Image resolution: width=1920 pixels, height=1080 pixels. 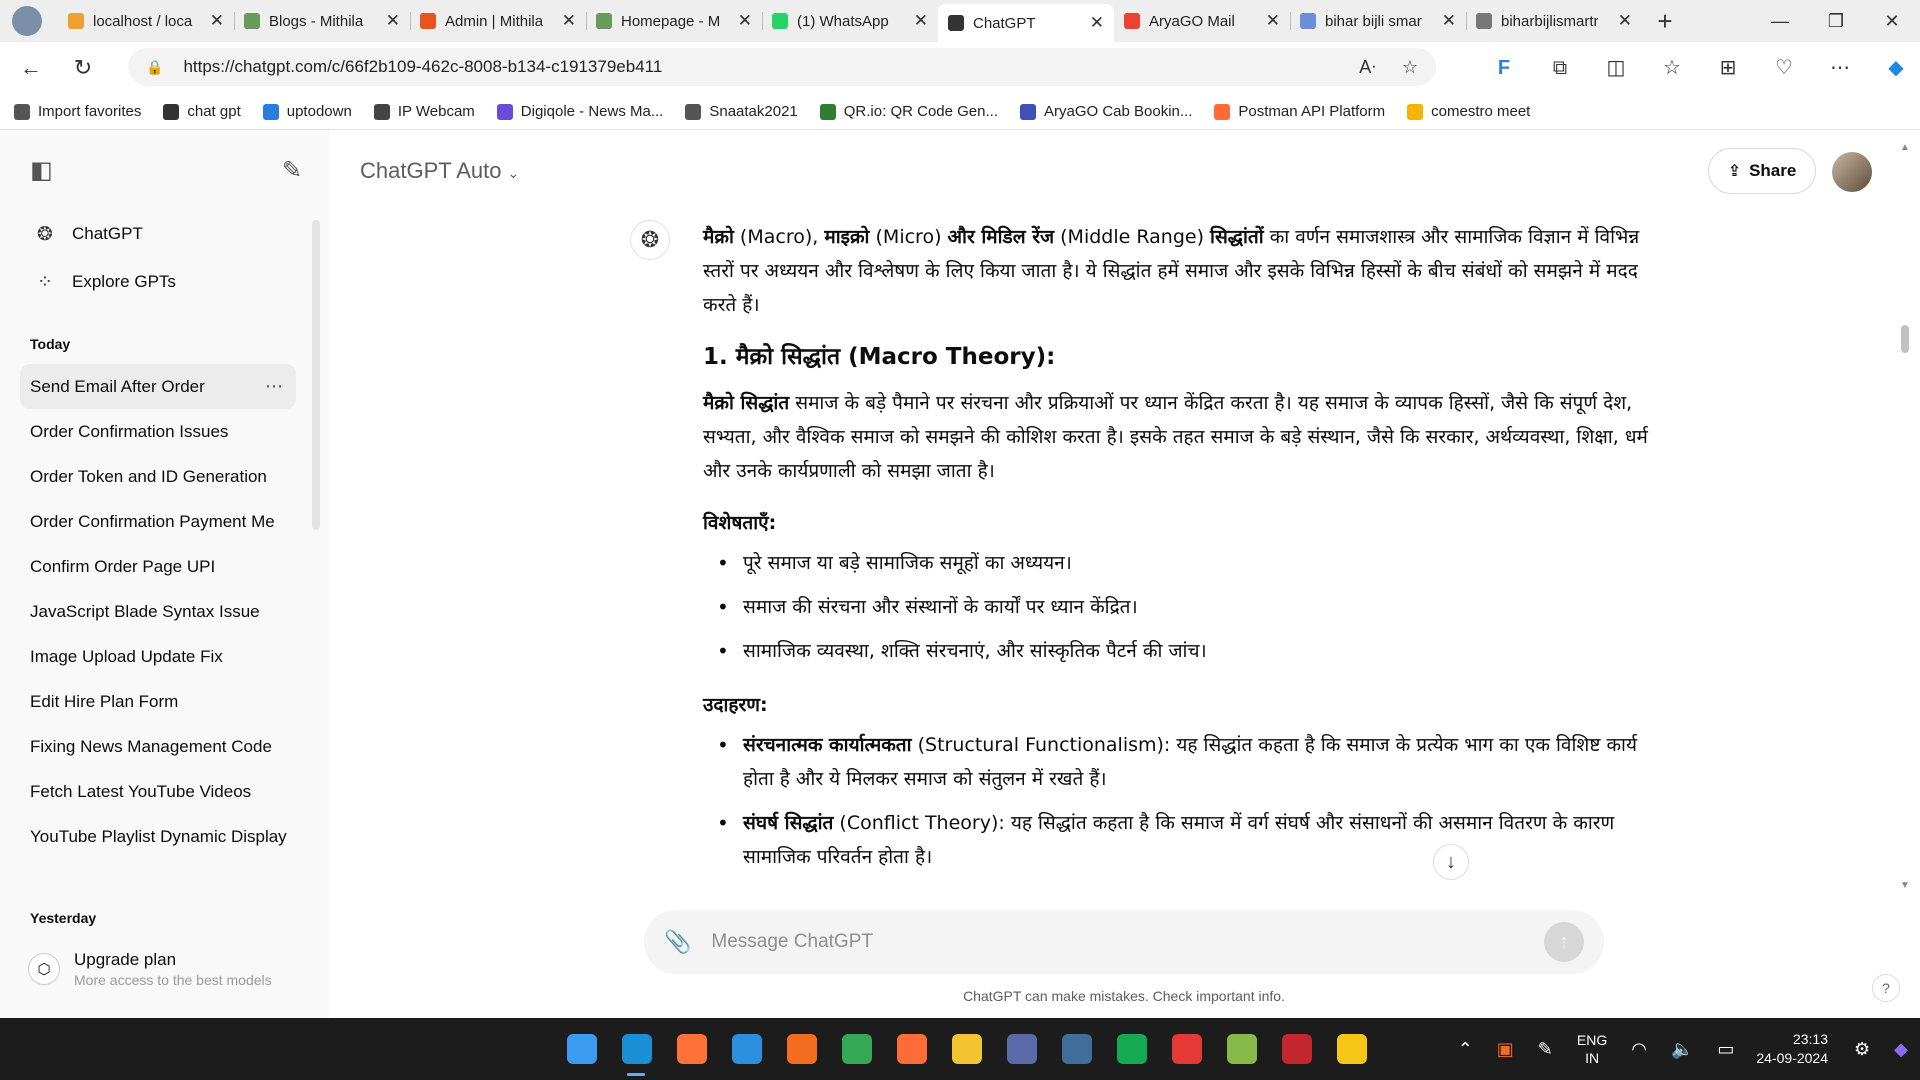 What do you see at coordinates (148, 701) in the screenshot?
I see `chat-history-item: Edit Hire Plan Form` at bounding box center [148, 701].